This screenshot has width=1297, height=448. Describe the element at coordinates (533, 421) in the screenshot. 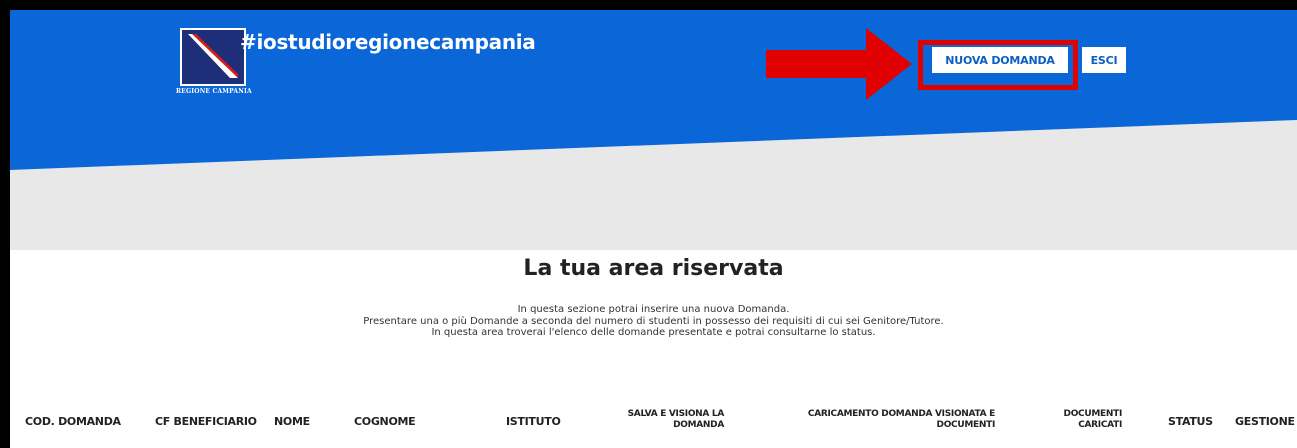

I see `column-istituto: ISTITUTO` at that location.